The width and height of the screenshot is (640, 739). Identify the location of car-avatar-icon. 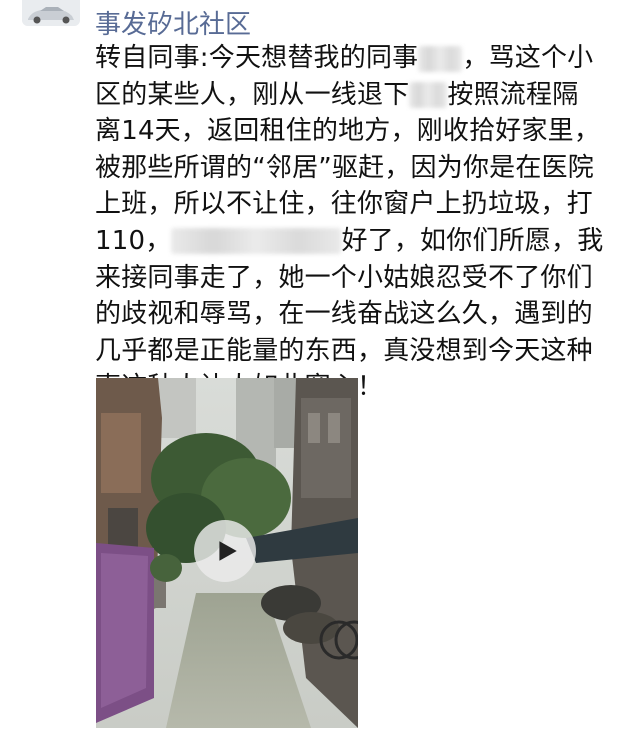
(51, 13).